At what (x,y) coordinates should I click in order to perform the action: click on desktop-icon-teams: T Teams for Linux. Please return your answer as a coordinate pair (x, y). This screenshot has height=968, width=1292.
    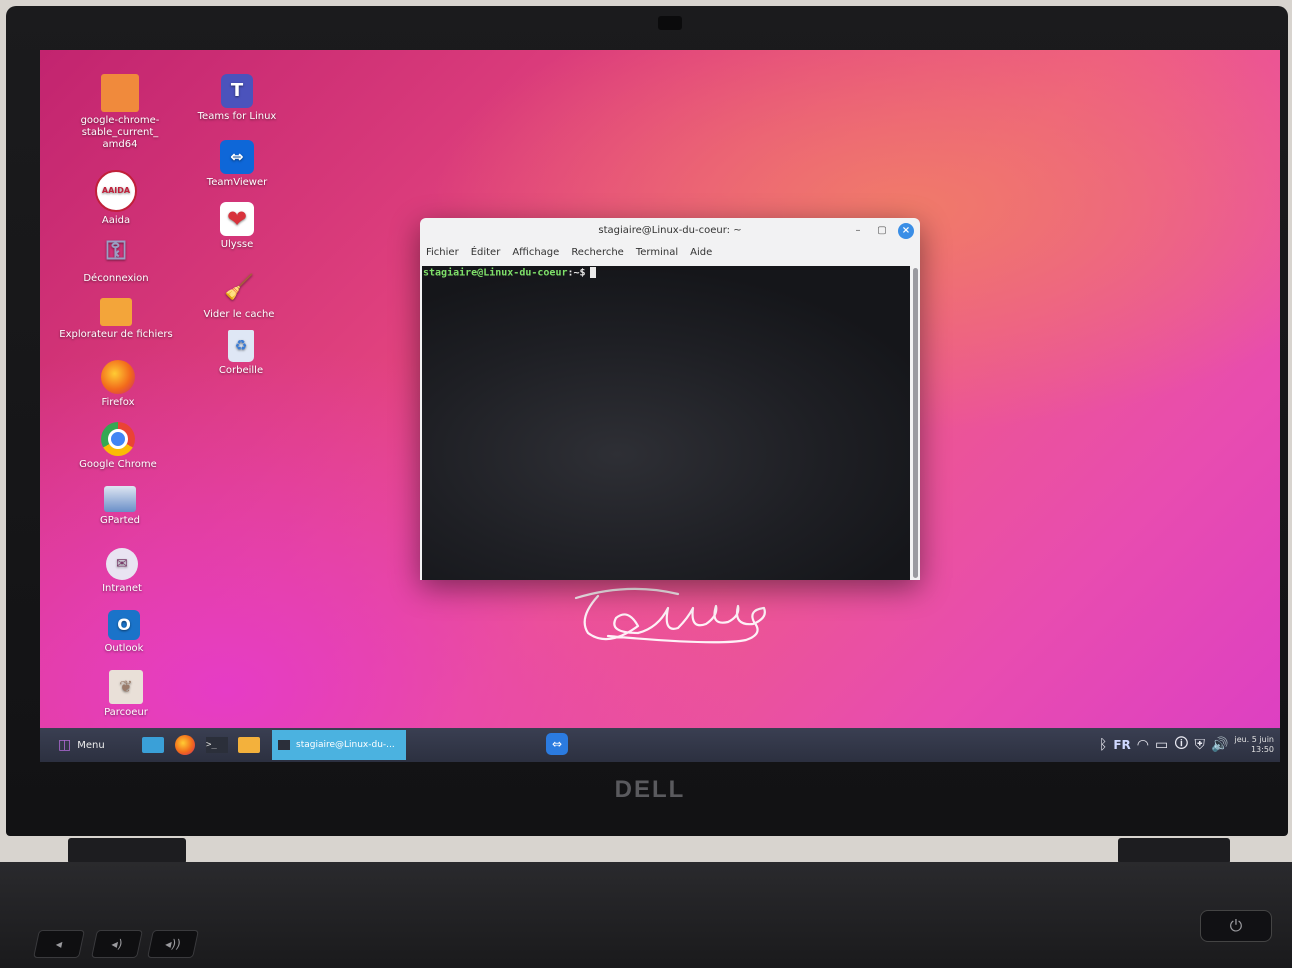
    Looking at the image, I should click on (237, 98).